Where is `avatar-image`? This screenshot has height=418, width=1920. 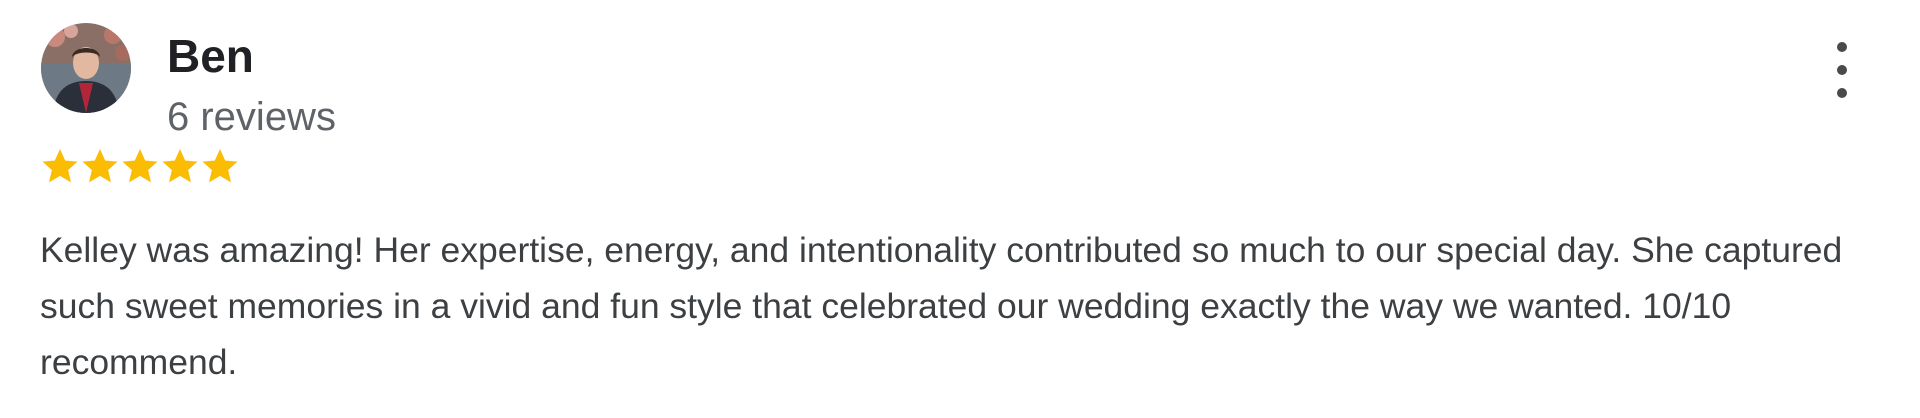 avatar-image is located at coordinates (86, 68).